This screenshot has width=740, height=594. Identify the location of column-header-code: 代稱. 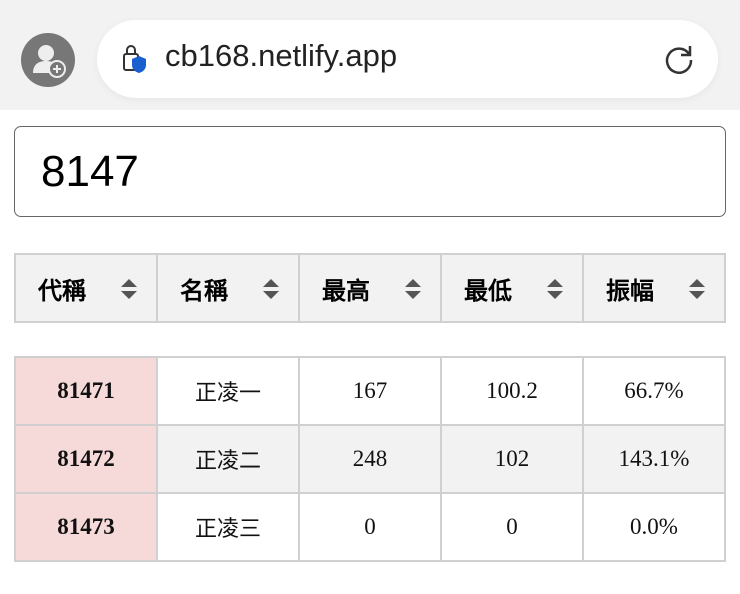
(86, 288).